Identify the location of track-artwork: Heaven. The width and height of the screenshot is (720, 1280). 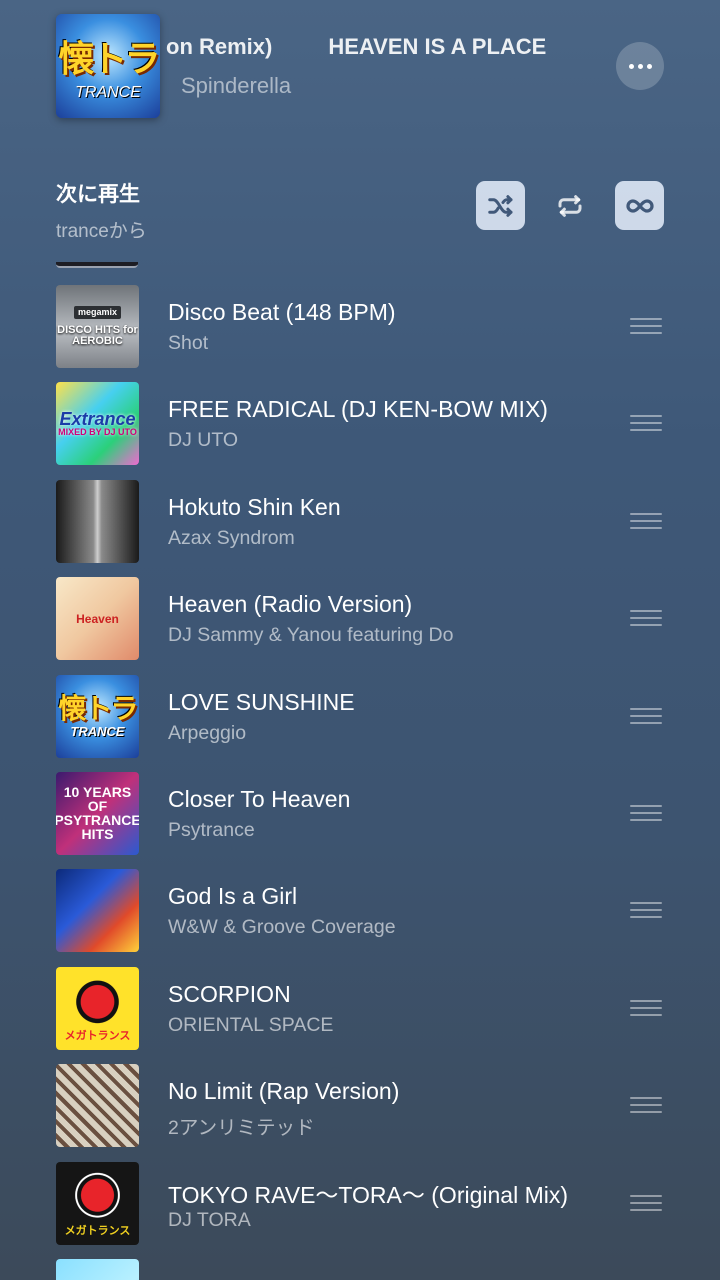
(97, 619).